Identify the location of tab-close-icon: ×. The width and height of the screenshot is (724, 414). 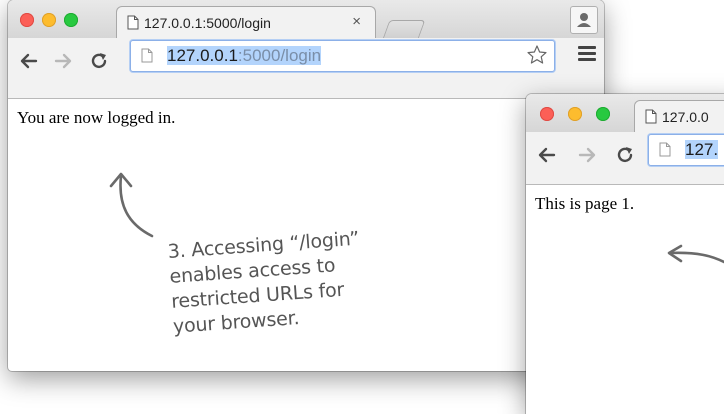
(356, 21).